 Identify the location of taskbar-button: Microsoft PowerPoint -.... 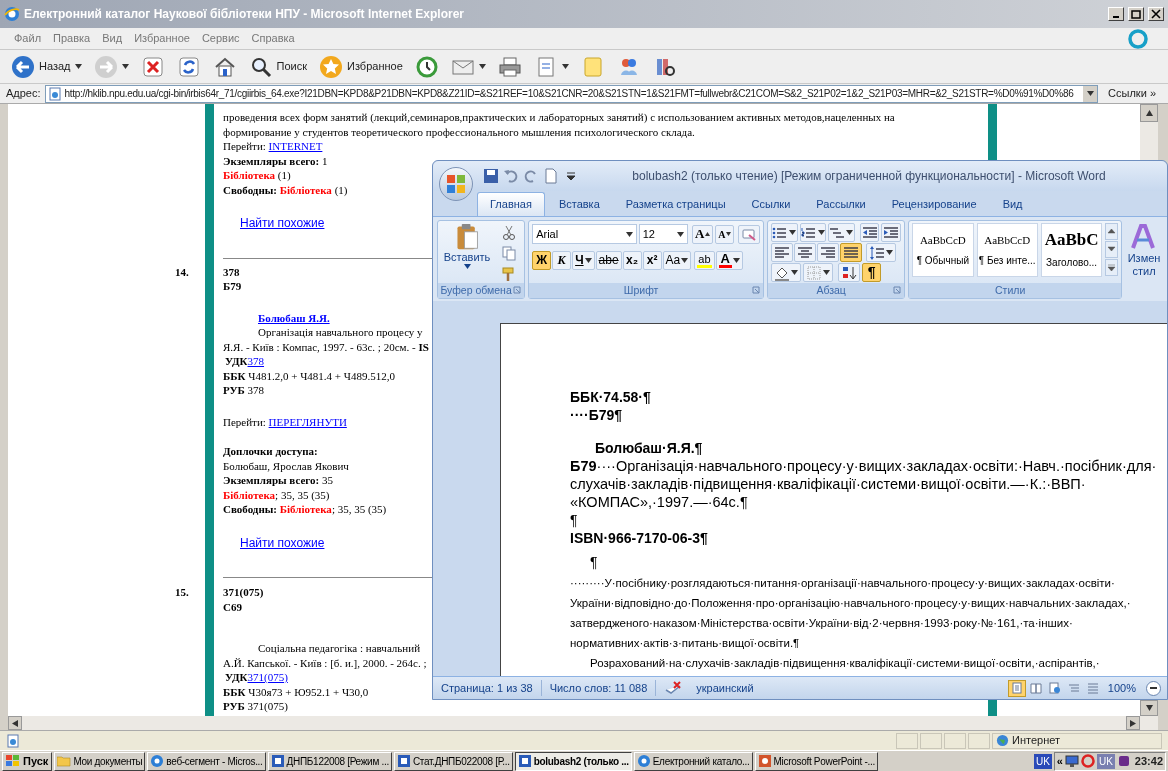
(816, 761).